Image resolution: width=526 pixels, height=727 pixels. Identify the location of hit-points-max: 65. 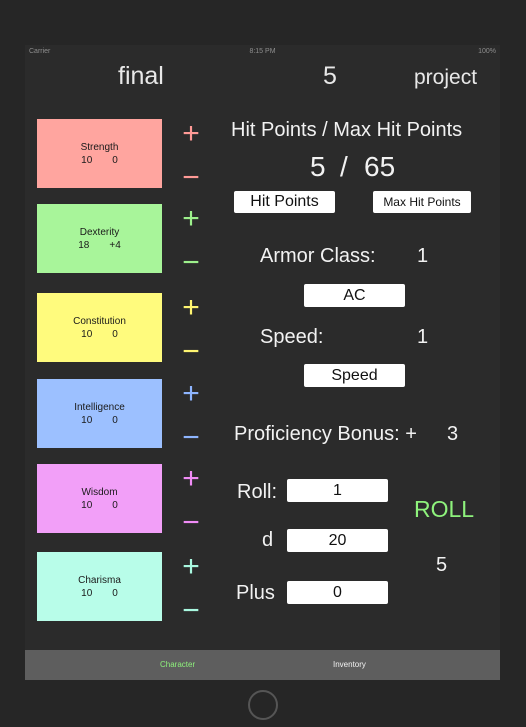
(380, 166).